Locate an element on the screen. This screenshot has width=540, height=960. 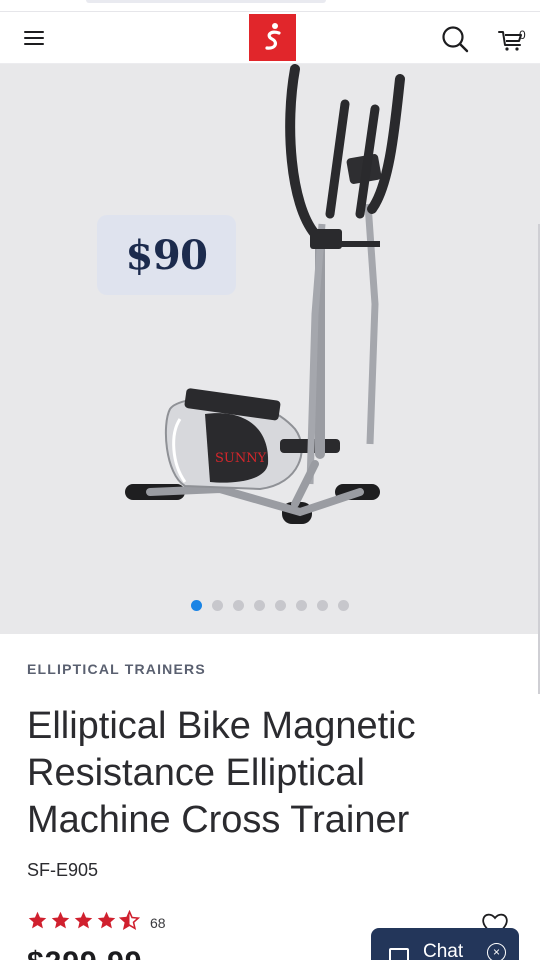
chat-widget-button: Chat × is located at coordinates (445, 944).